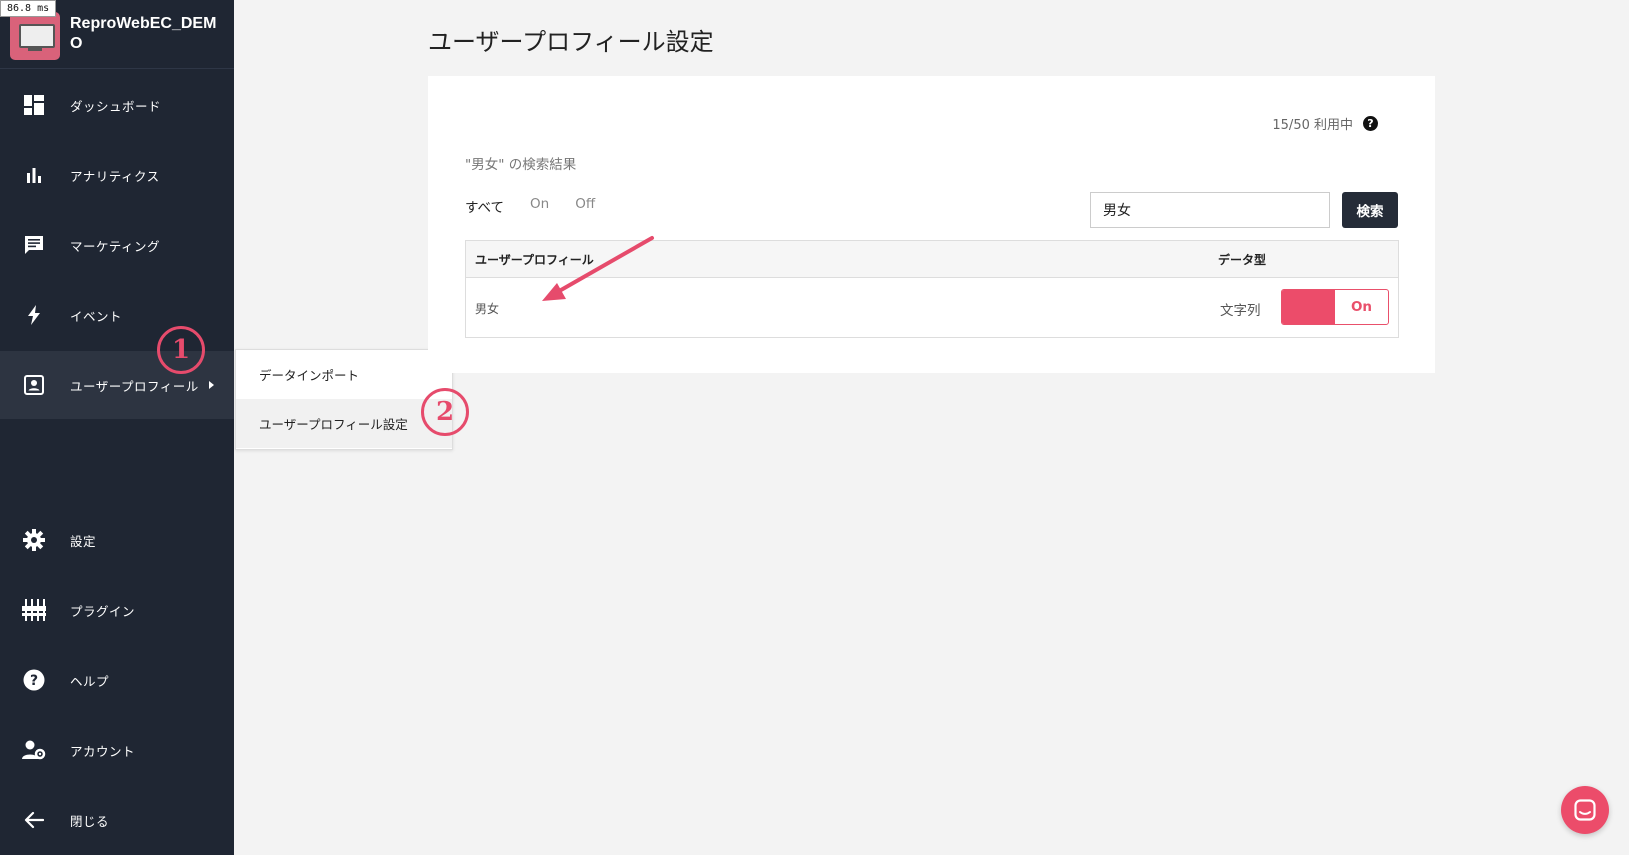 The width and height of the screenshot is (1629, 855). What do you see at coordinates (585, 206) in the screenshot?
I see `filter-tab-off: Off` at bounding box center [585, 206].